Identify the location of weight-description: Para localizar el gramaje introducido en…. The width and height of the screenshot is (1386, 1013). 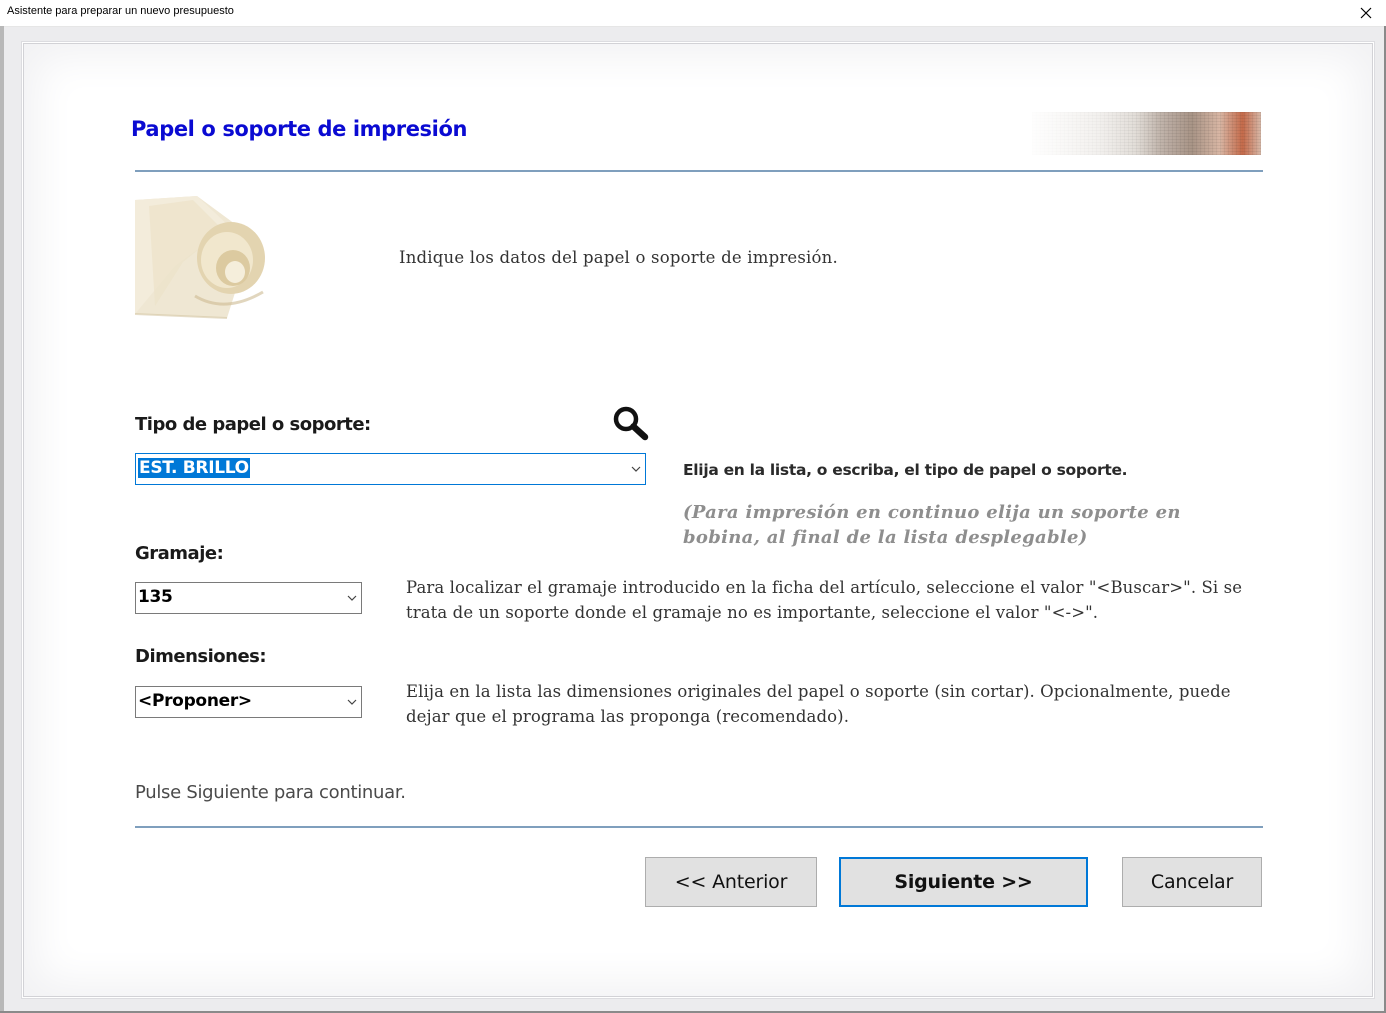
(824, 600).